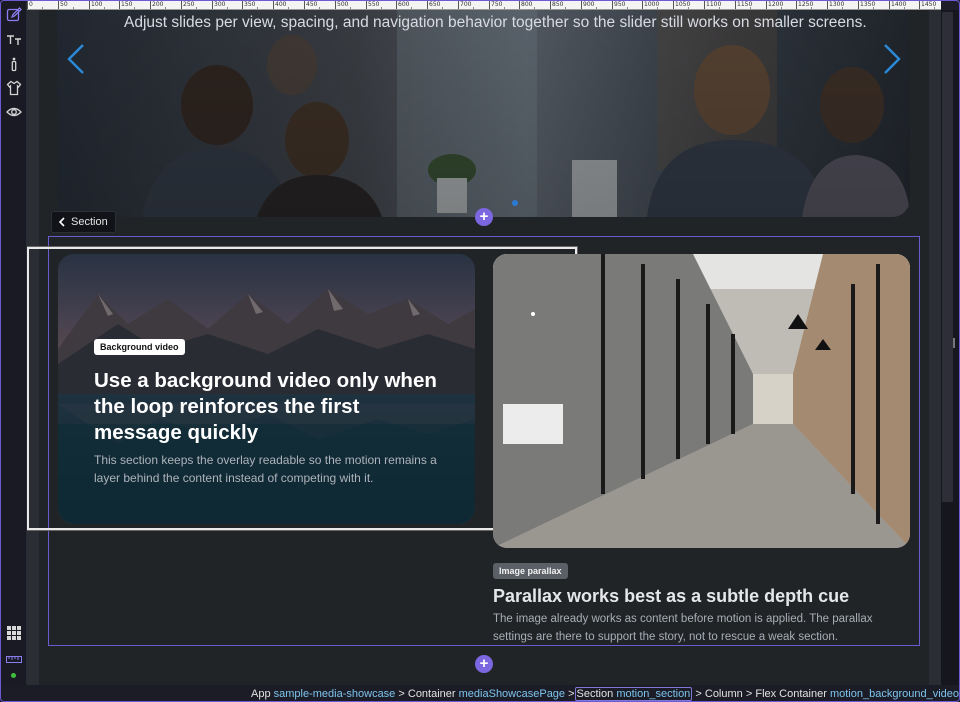  What do you see at coordinates (14, 40) in the screenshot?
I see `typography-icon` at bounding box center [14, 40].